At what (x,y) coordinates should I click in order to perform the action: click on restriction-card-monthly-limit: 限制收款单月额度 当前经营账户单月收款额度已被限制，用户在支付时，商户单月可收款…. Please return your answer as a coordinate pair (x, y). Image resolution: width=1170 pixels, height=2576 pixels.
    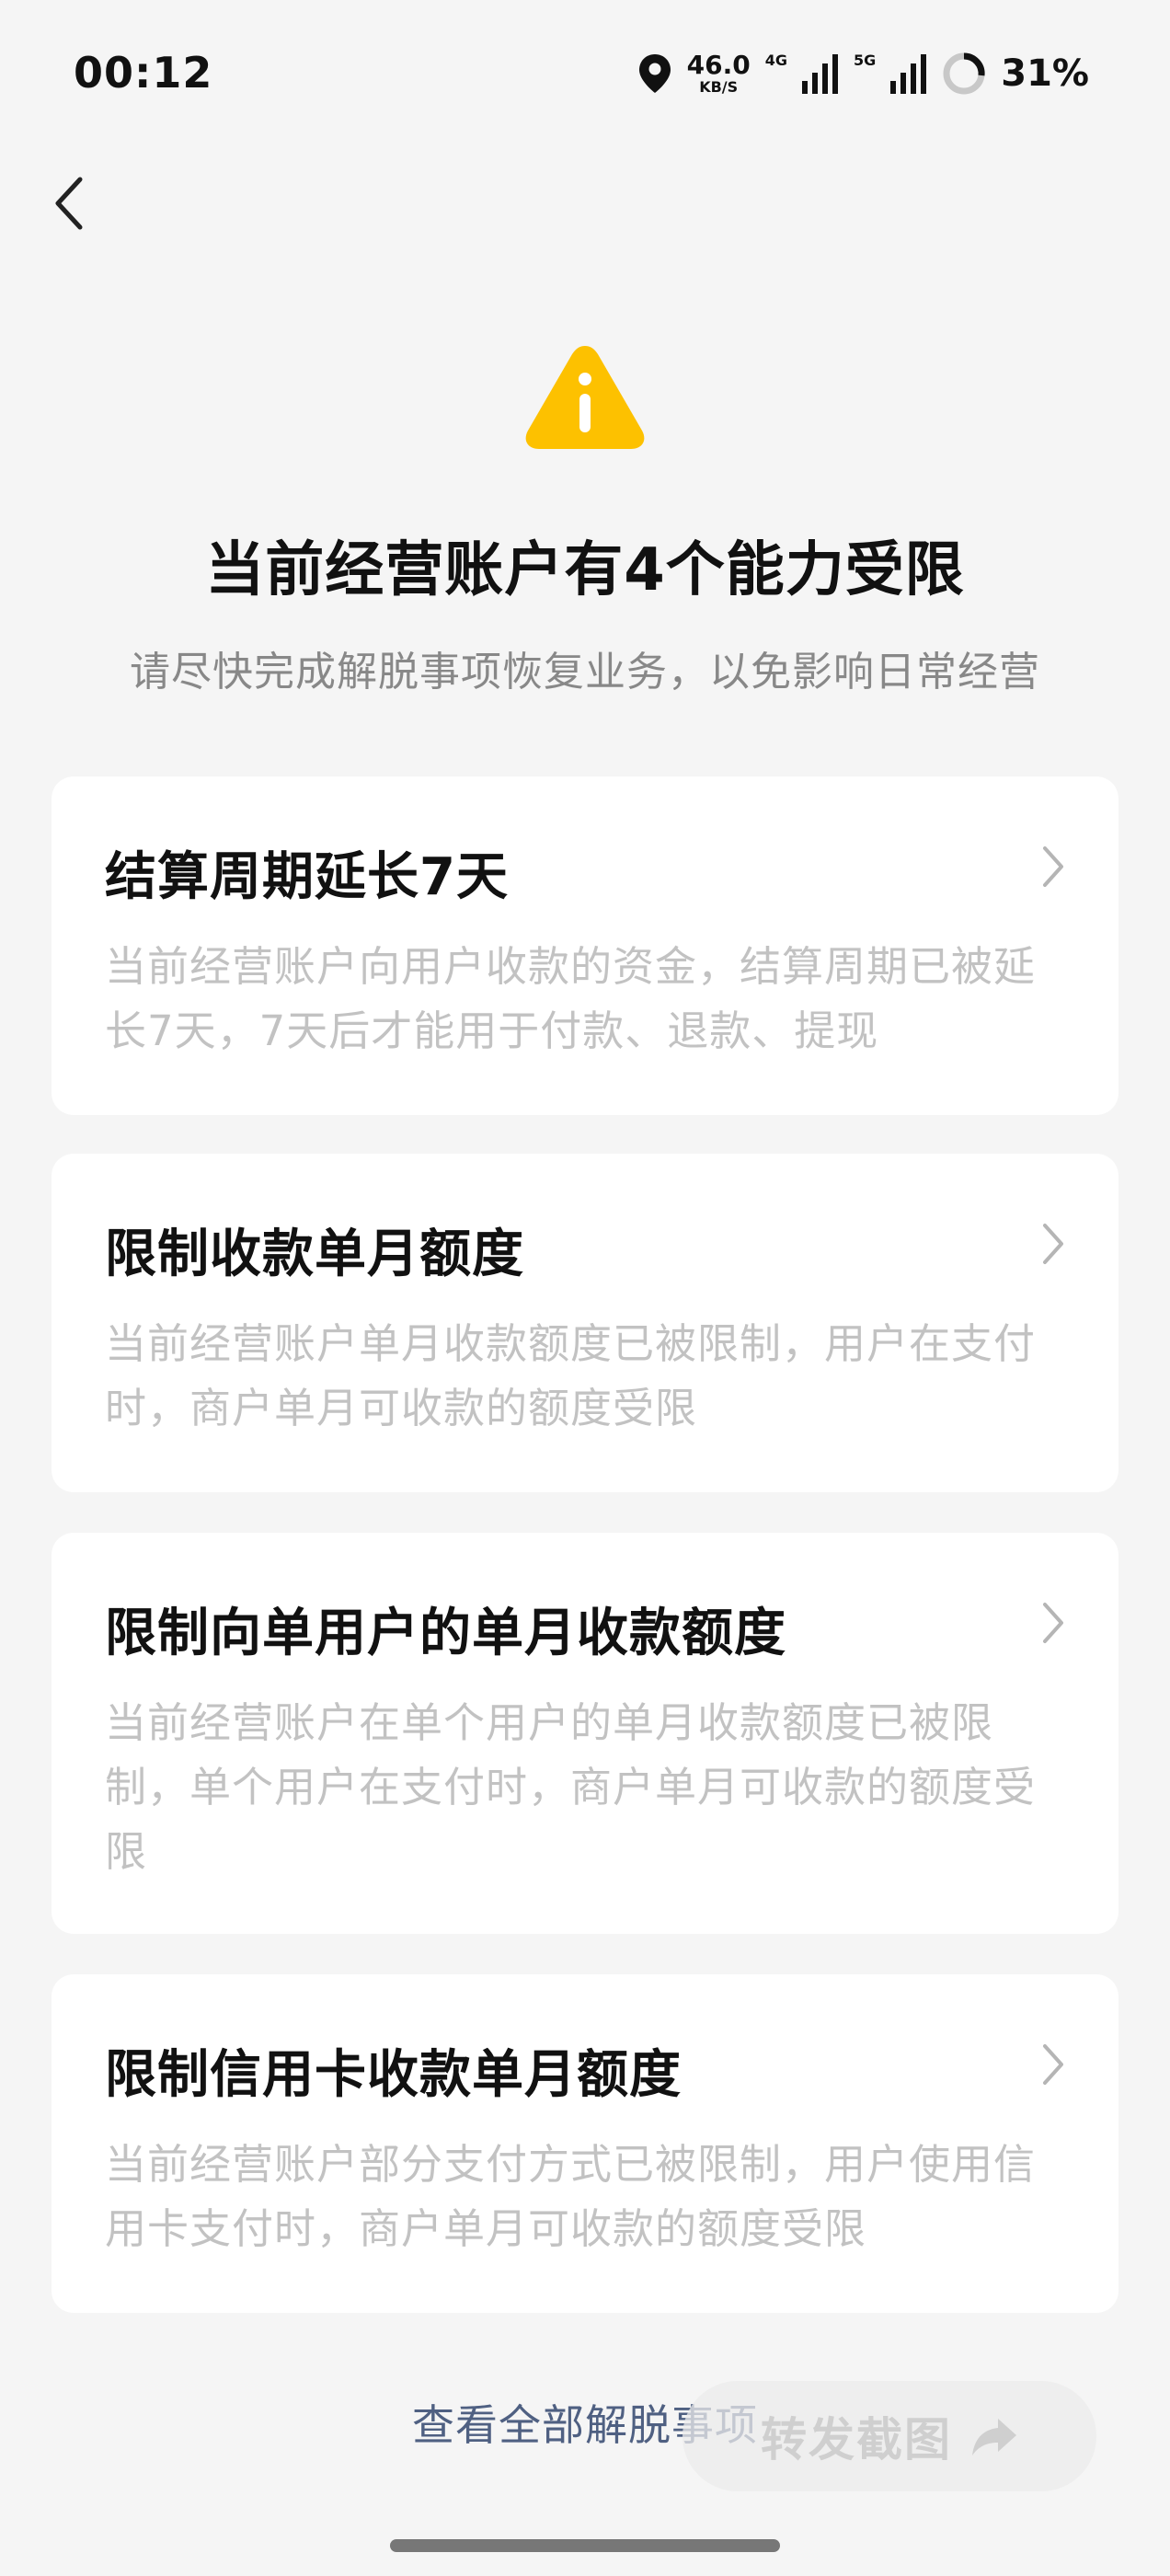
    Looking at the image, I should click on (585, 1323).